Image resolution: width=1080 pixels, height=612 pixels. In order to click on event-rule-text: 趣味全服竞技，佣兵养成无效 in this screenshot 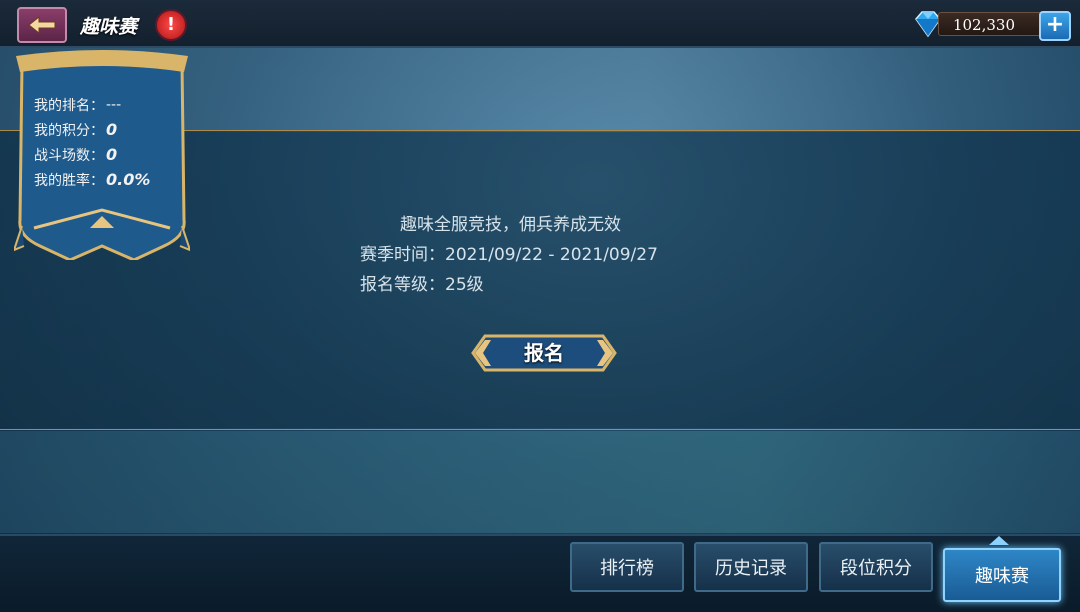, I will do `click(510, 225)`.